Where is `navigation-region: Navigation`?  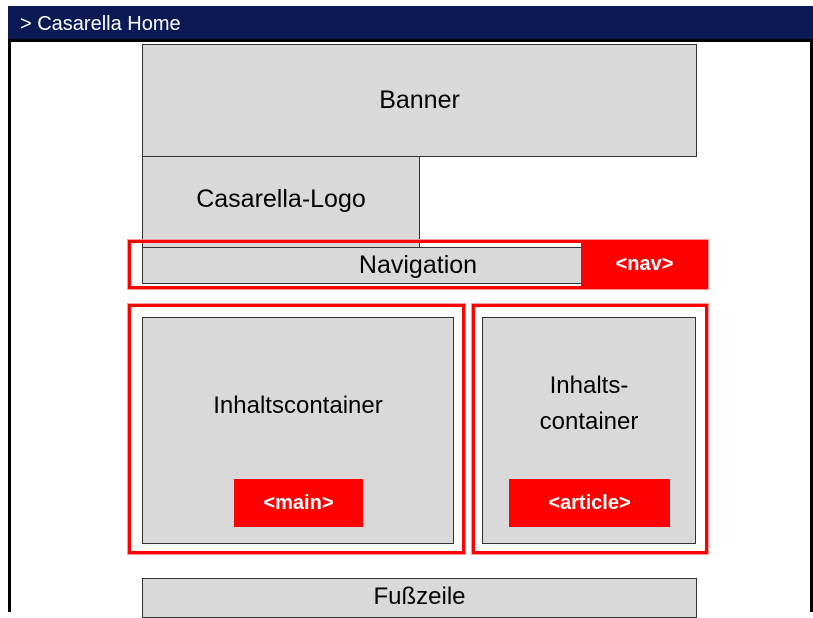
navigation-region: Navigation is located at coordinates (363, 265).